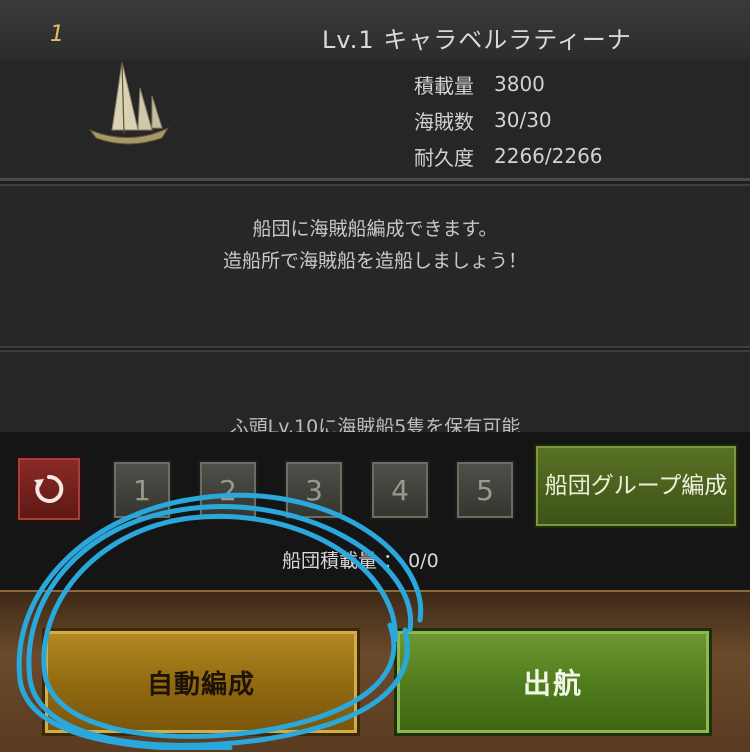 The width and height of the screenshot is (750, 752). What do you see at coordinates (477, 40) in the screenshot?
I see `ship-title: Lv.1 キャラベルラティーナ` at bounding box center [477, 40].